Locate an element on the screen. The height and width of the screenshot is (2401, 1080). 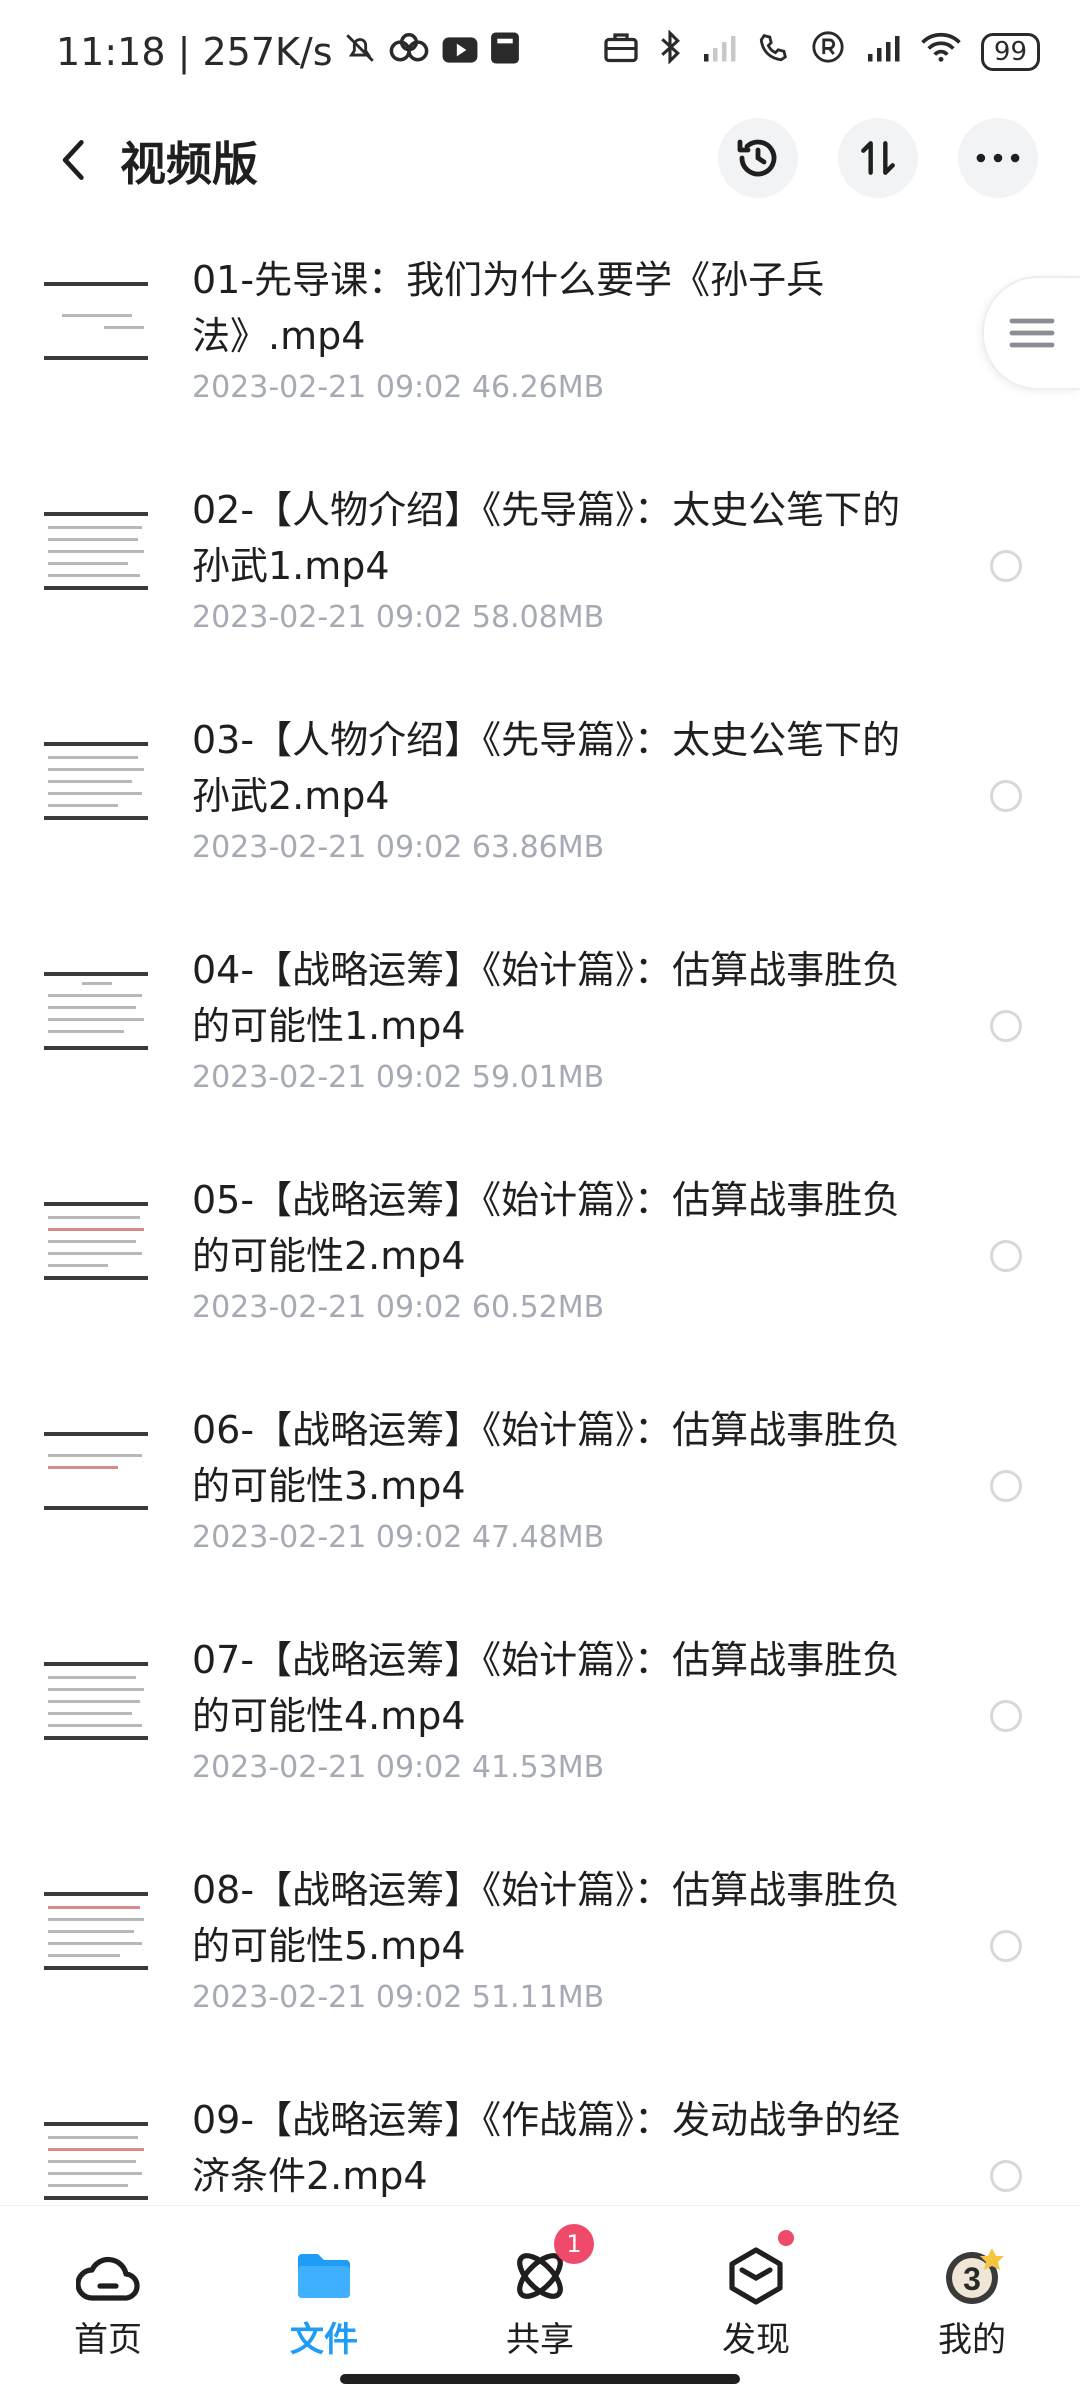
file-meta: 2023-02-21 09:02 41.53MB is located at coordinates (398, 1767).